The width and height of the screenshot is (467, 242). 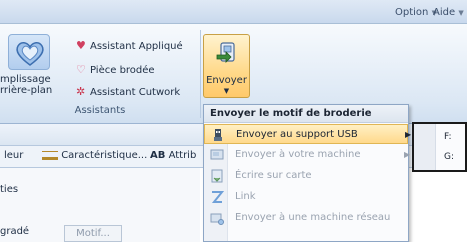 I want to click on assistant-applique-button: ♥ Assistant Appliqué, so click(x=129, y=47).